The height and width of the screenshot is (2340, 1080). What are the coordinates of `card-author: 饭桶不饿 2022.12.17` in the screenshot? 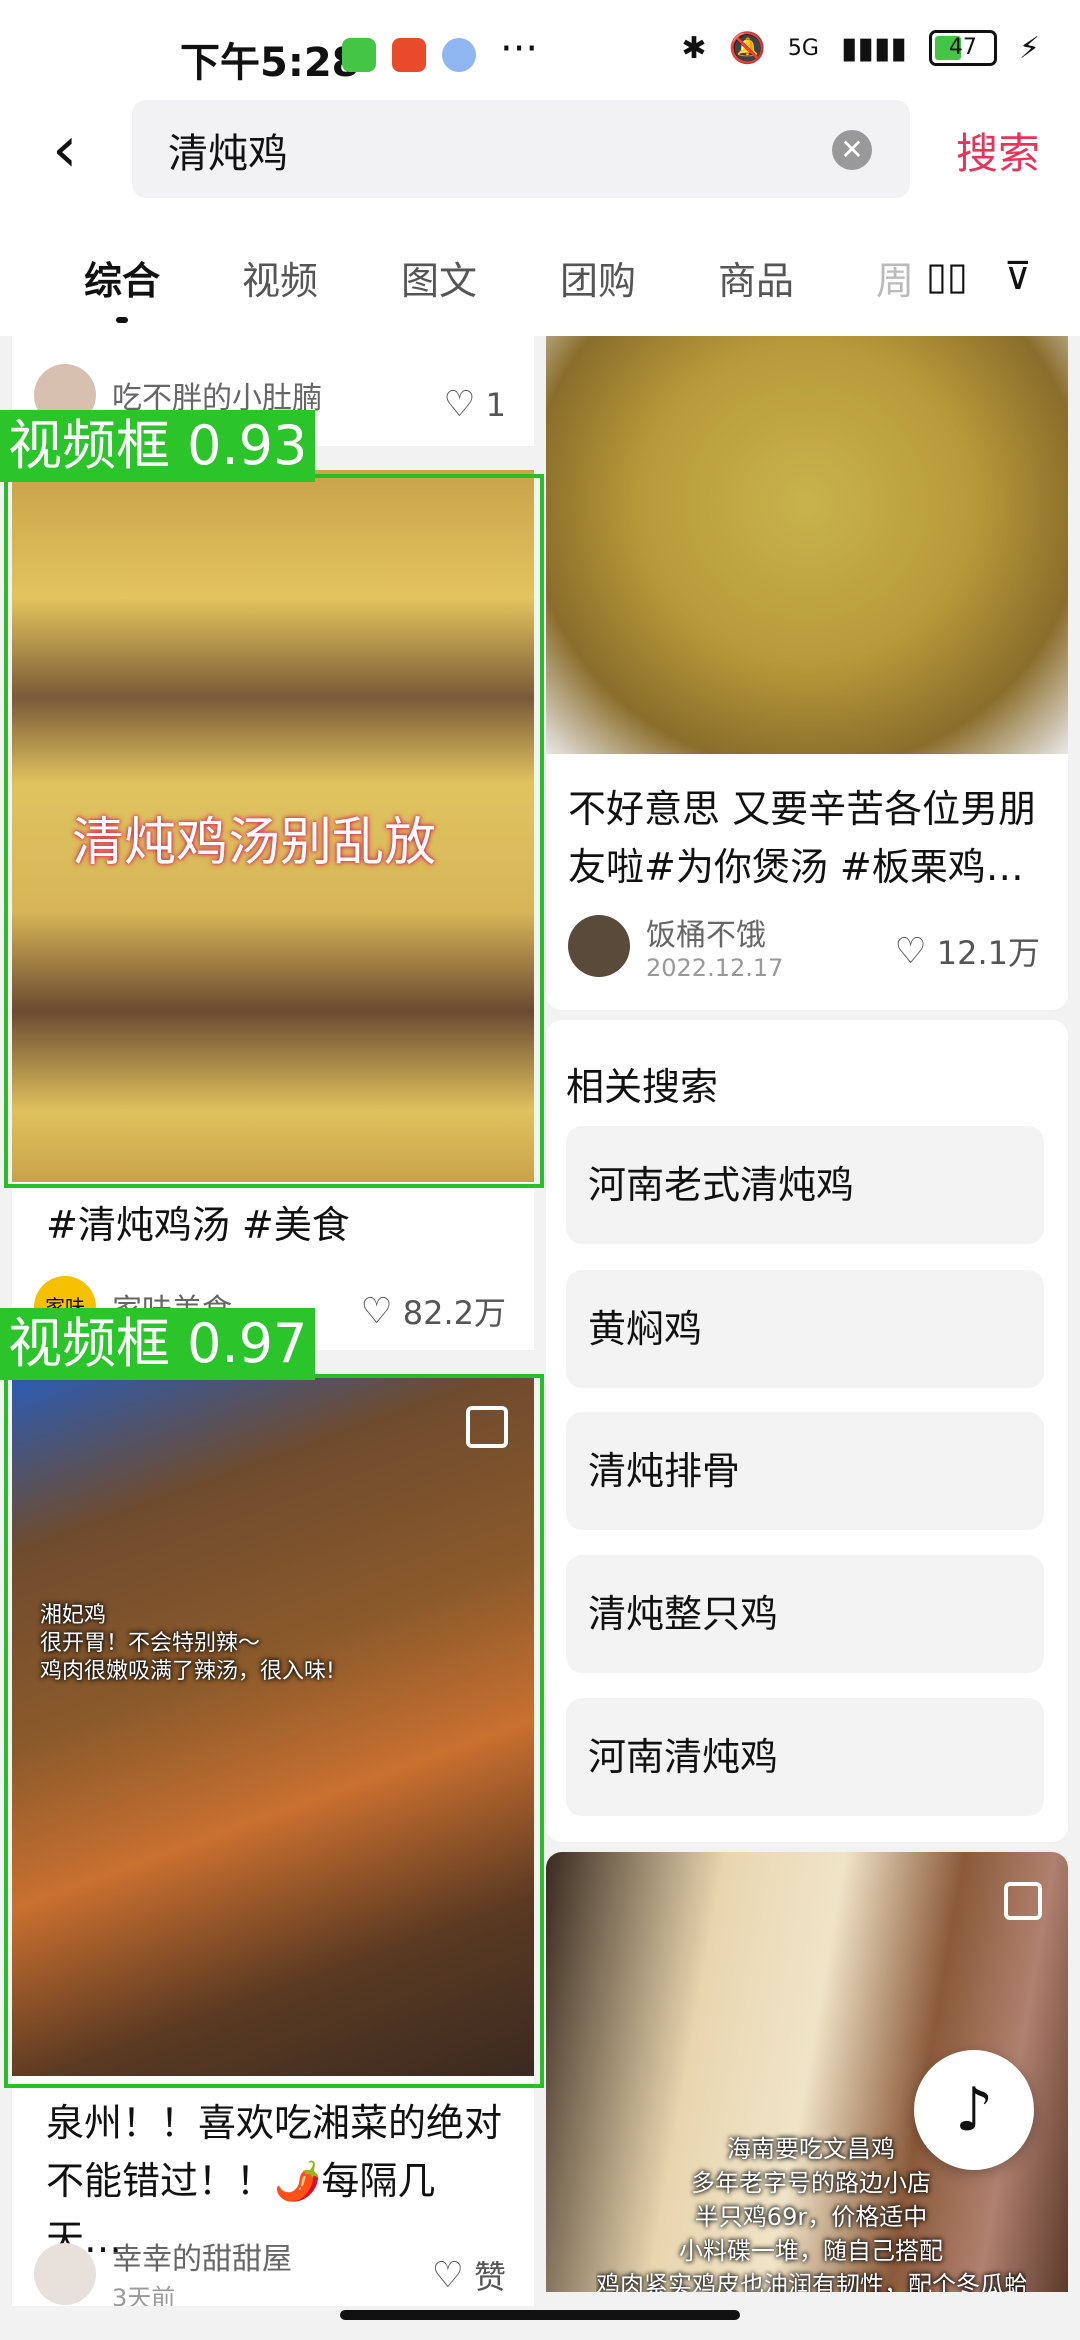 It's located at (675, 946).